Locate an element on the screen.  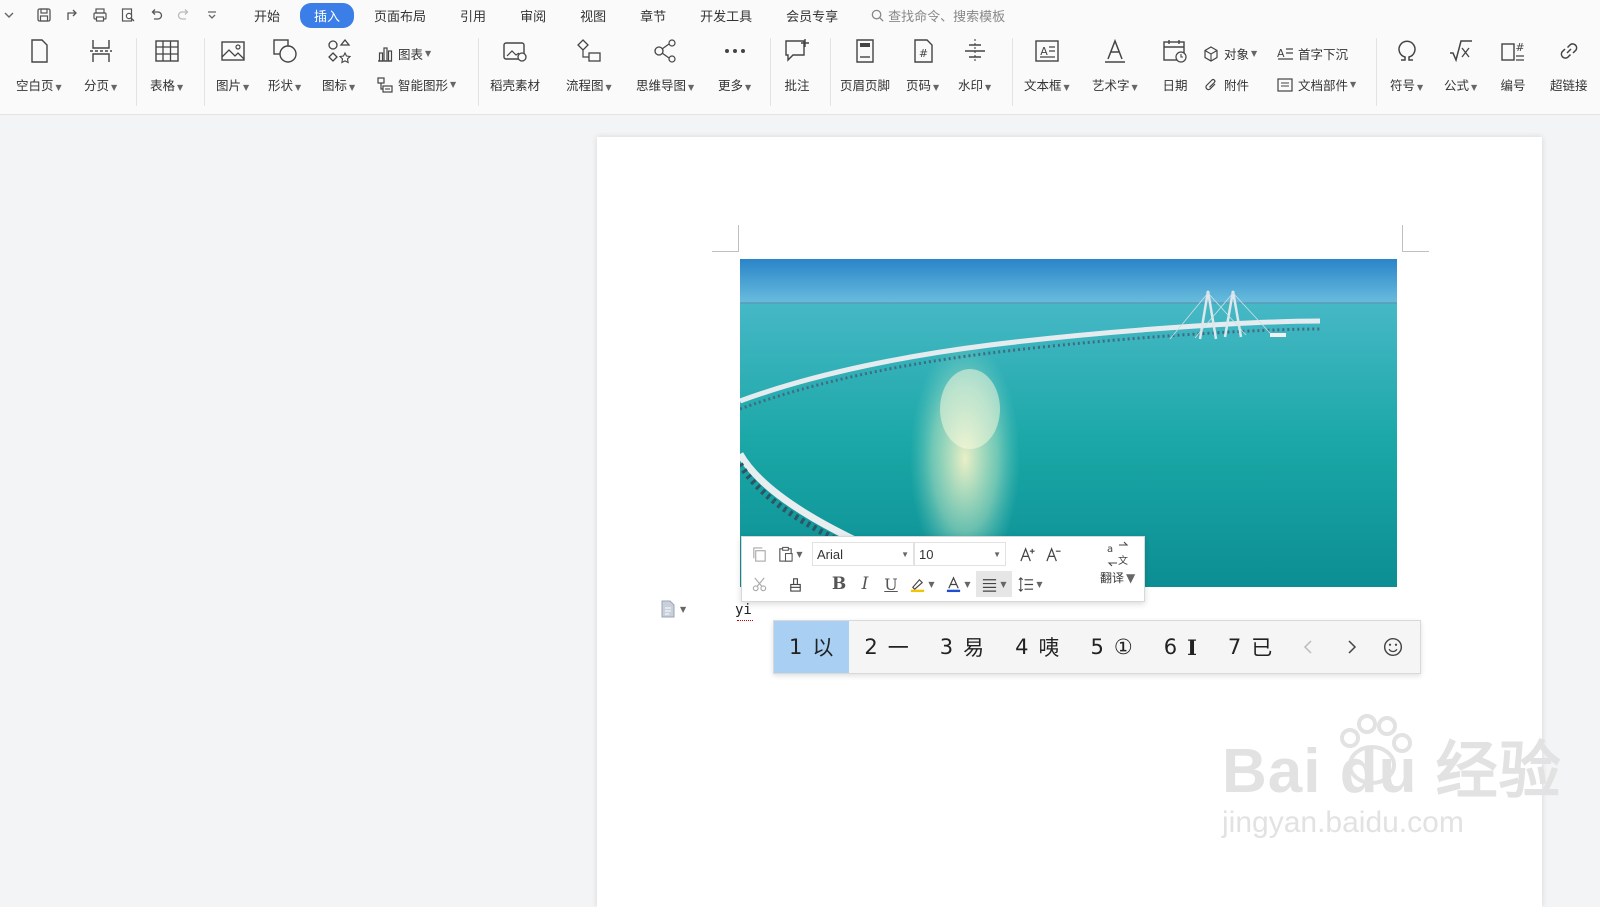
shape-button: 形状 ▼ is located at coordinates (284, 65).